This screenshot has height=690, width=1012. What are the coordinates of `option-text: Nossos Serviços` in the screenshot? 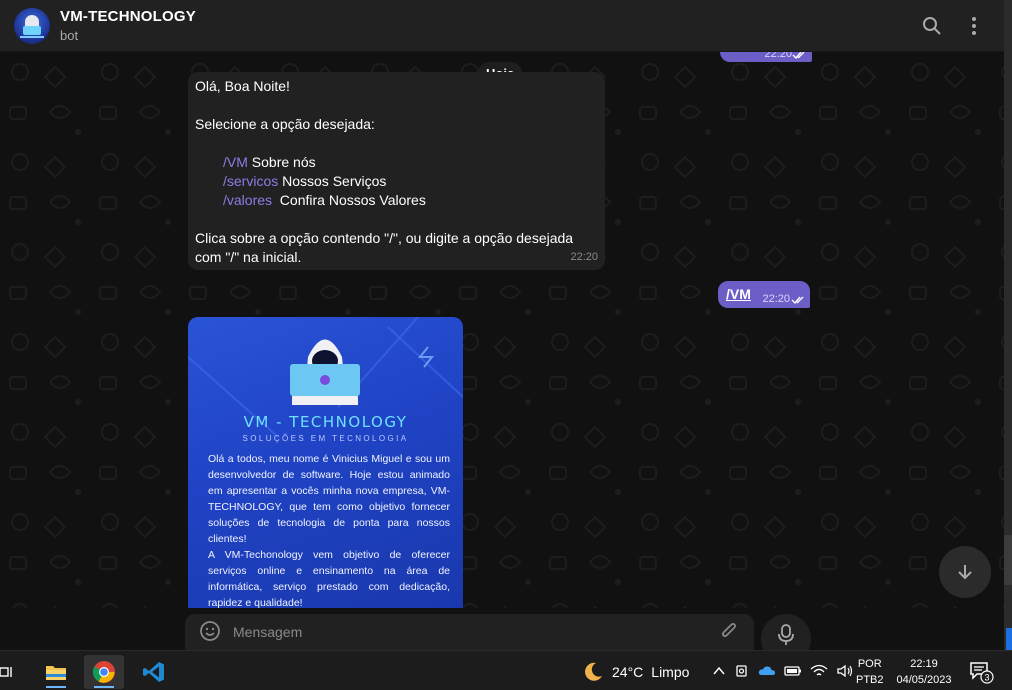 It's located at (332, 181).